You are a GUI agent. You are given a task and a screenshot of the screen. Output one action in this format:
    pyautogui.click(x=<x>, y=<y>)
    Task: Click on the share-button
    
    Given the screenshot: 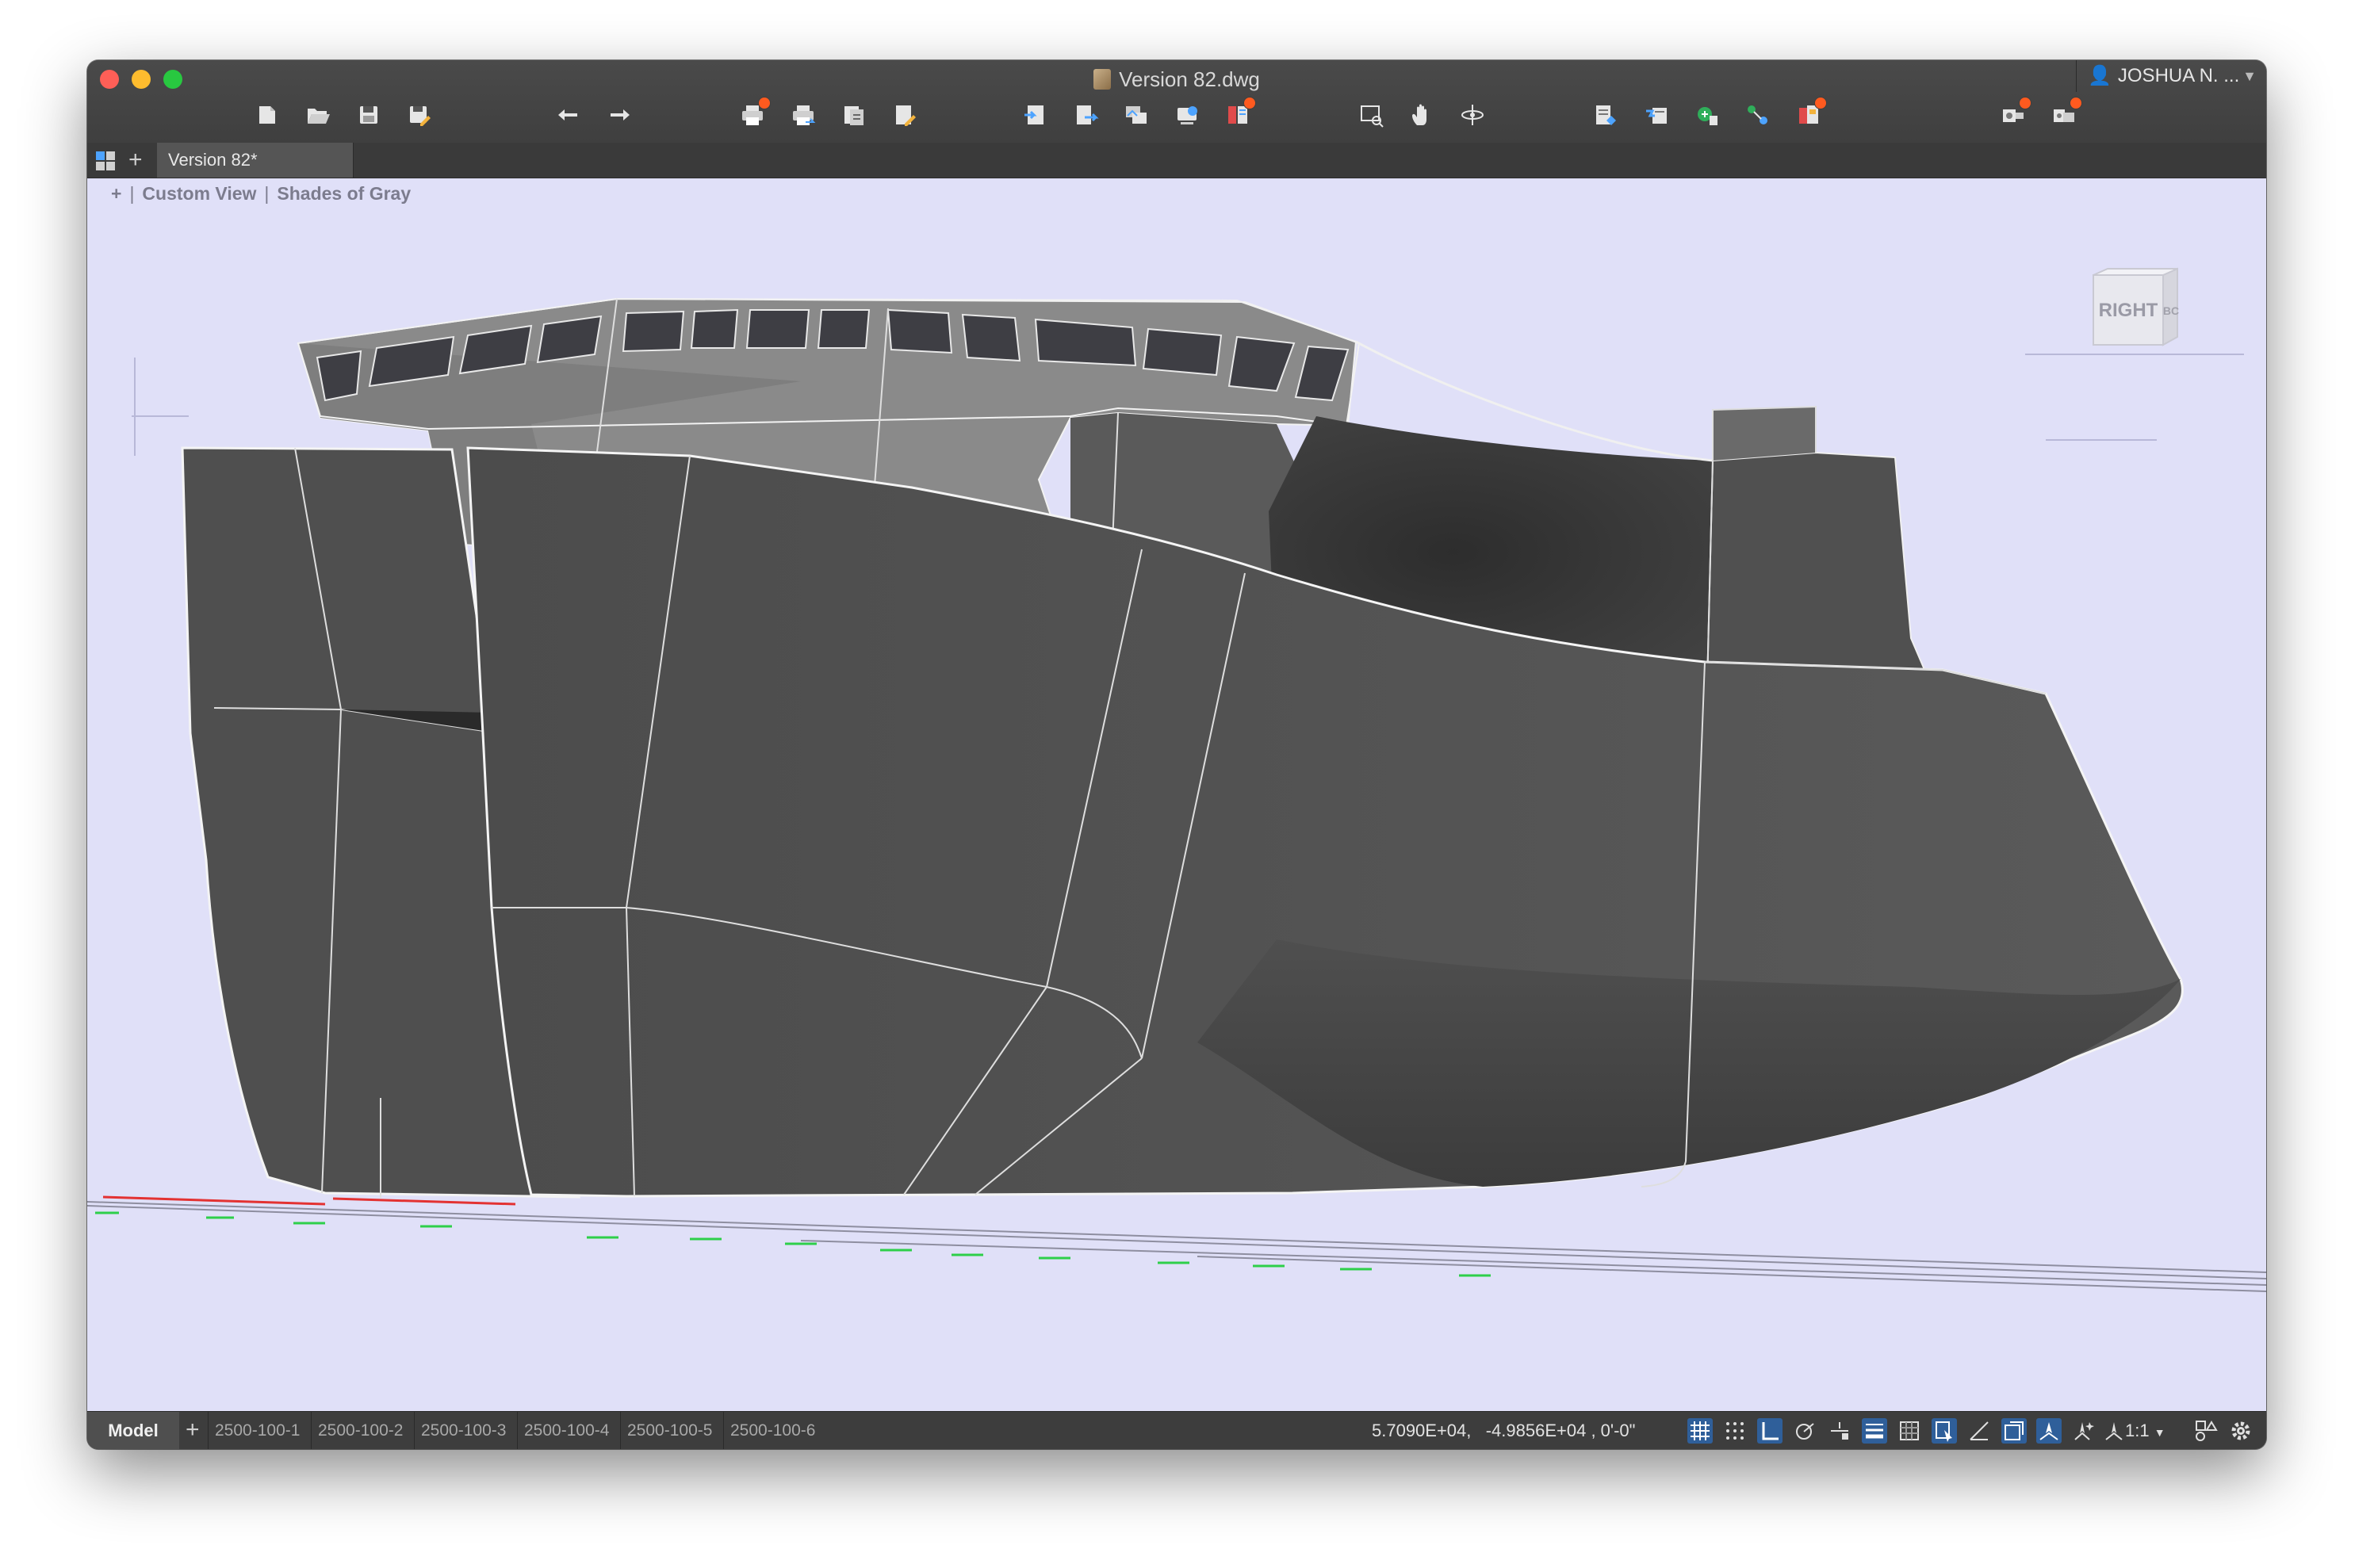 What is the action you would take?
    pyautogui.click(x=1187, y=115)
    